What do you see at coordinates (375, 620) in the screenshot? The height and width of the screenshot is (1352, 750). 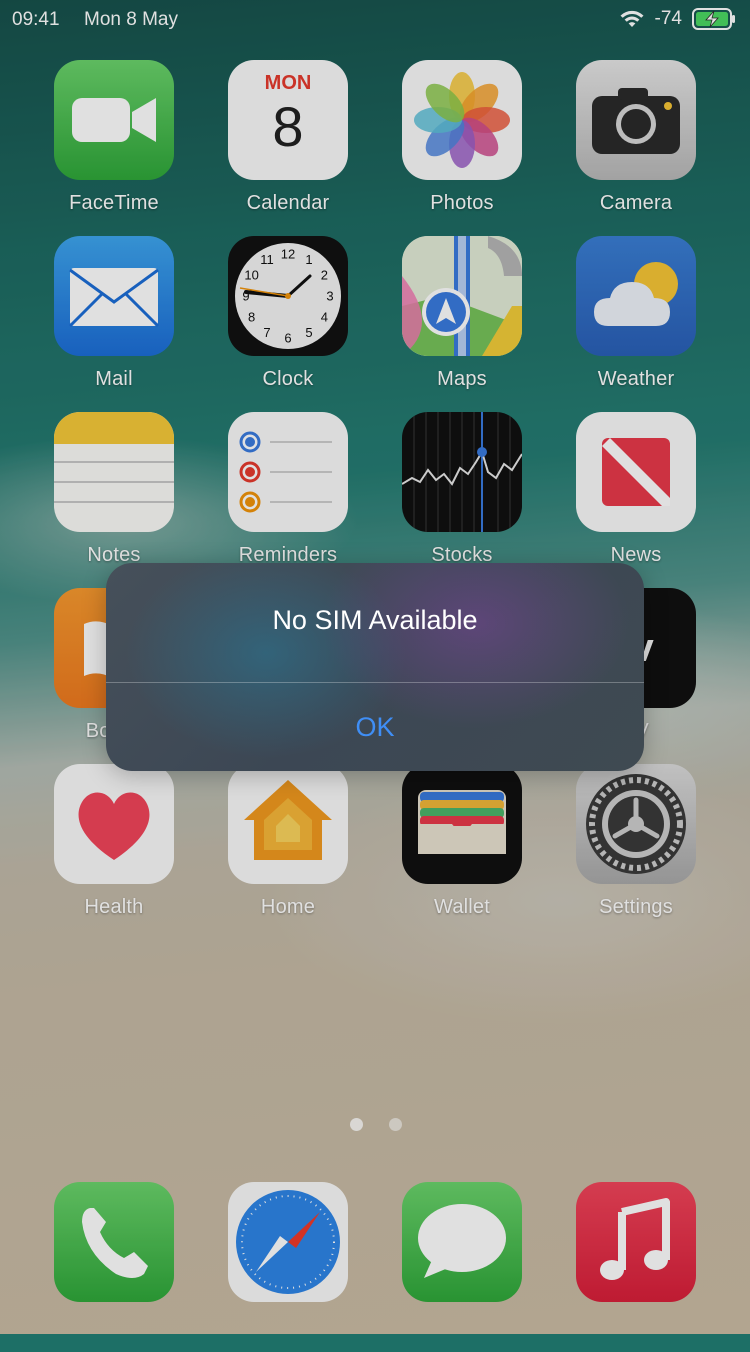 I see `alert-title: No SIM Available` at bounding box center [375, 620].